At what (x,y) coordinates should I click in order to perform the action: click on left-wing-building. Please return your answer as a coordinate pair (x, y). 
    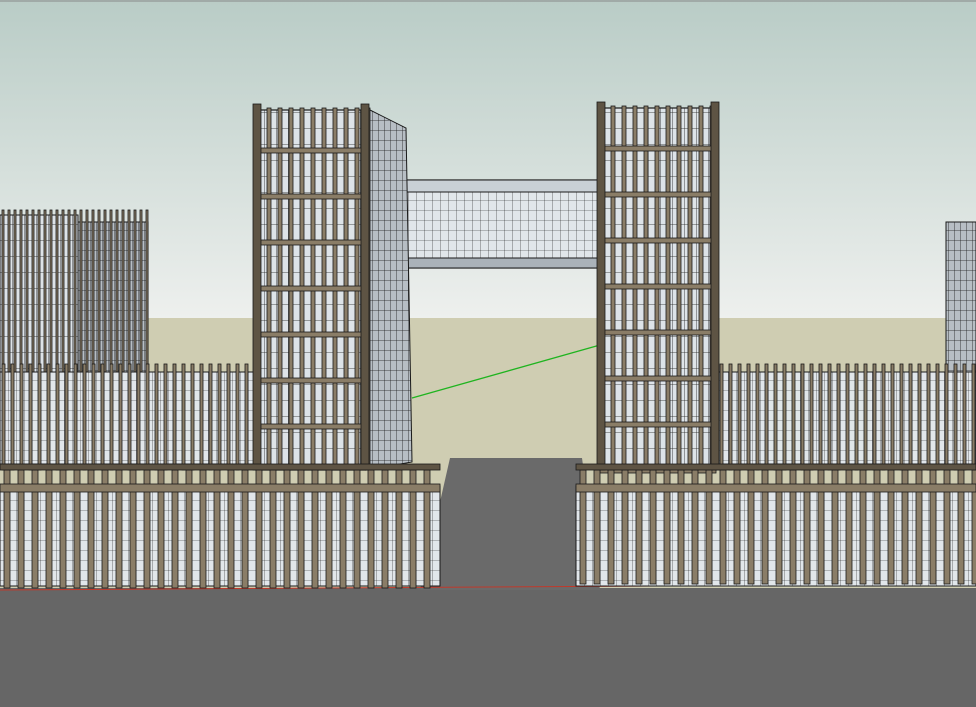
    Looking at the image, I should click on (129, 417).